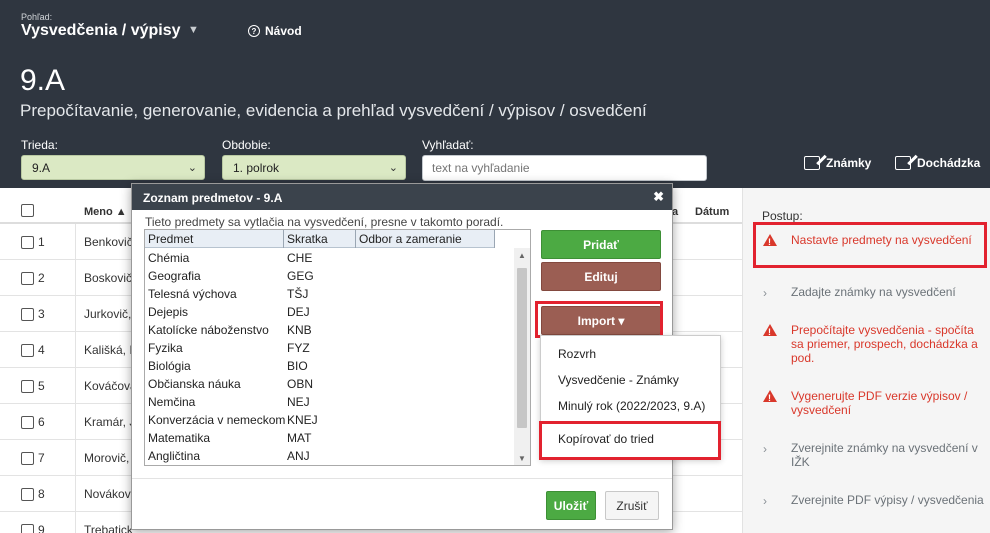 The image size is (990, 533). What do you see at coordinates (782, 216) in the screenshot?
I see `steps-title: Postup:` at bounding box center [782, 216].